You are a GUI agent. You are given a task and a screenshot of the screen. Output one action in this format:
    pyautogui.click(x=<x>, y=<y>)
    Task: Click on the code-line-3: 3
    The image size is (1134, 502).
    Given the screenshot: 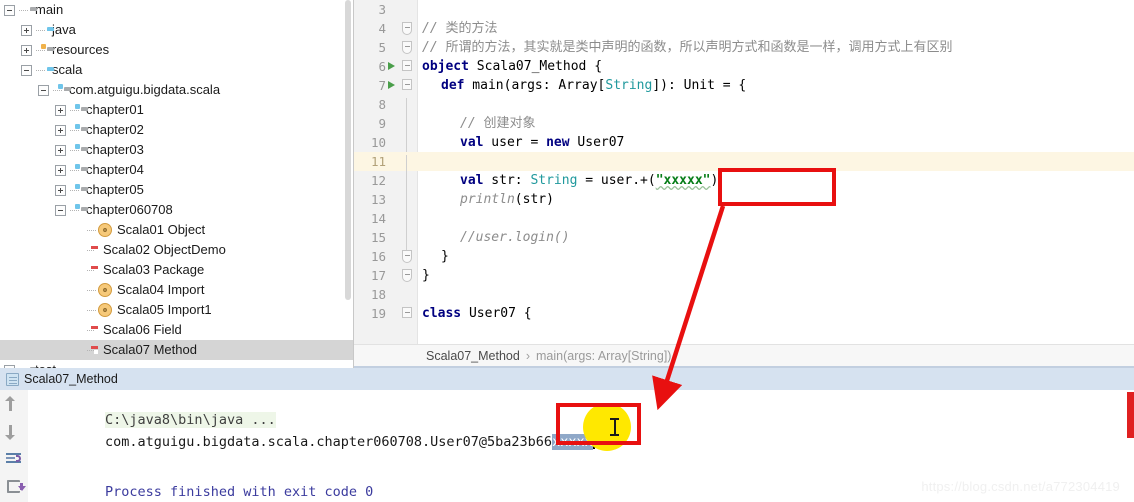 What is the action you would take?
    pyautogui.click(x=744, y=9)
    